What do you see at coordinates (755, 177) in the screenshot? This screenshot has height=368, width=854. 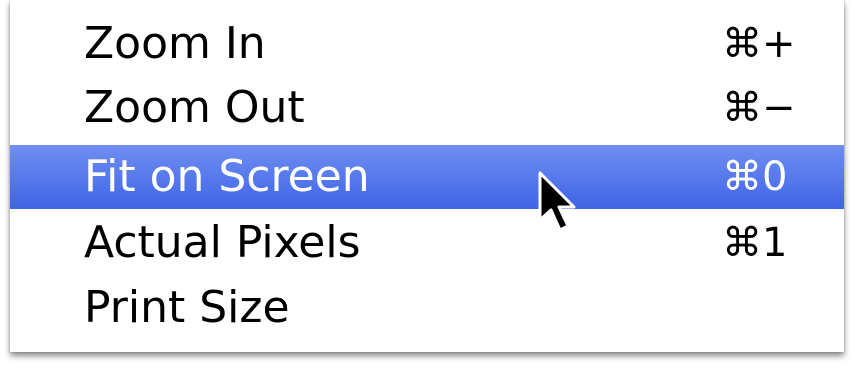 I see `keyboard-shortcut: ⌘0` at bounding box center [755, 177].